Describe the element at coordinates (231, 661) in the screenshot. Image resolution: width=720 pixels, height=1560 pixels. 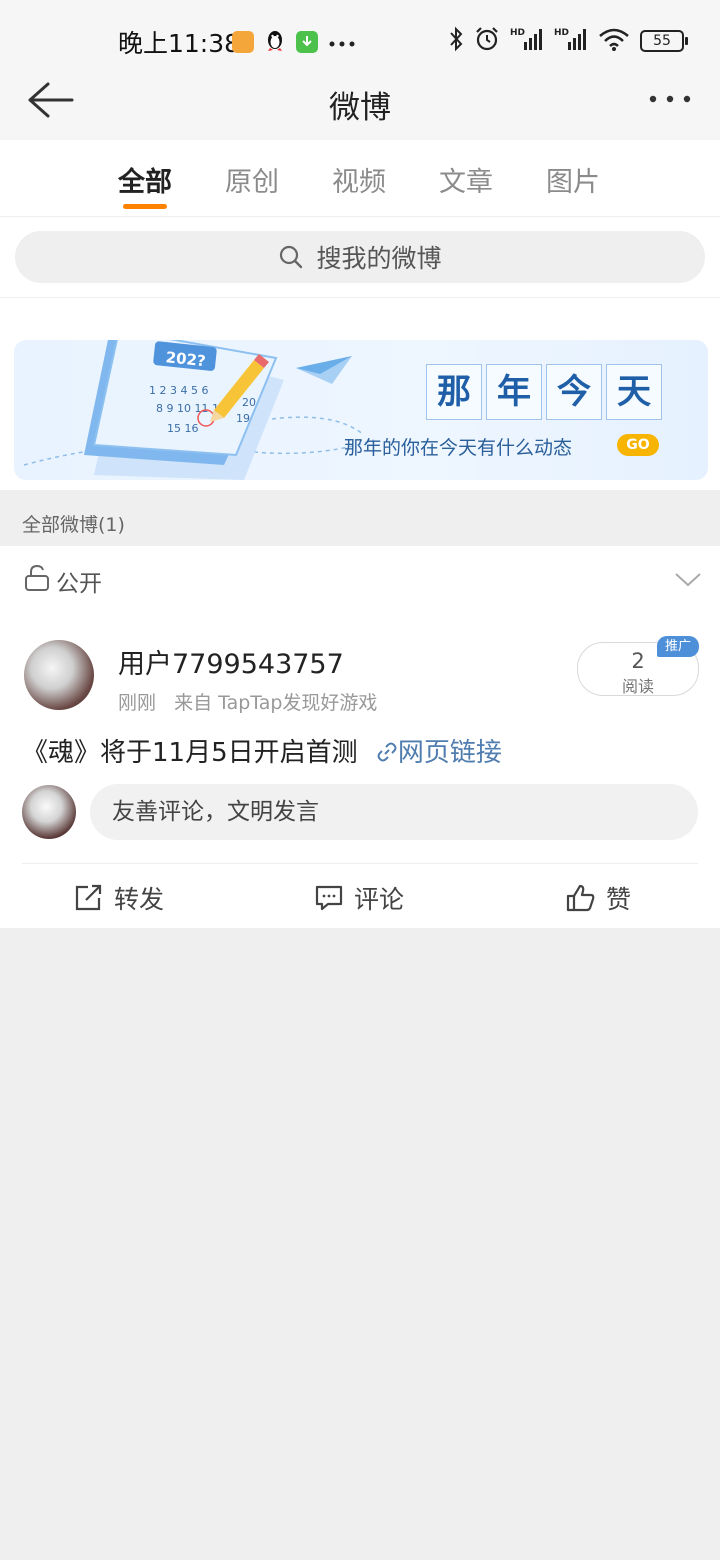
I see `post-username: 用户7799543757` at that location.